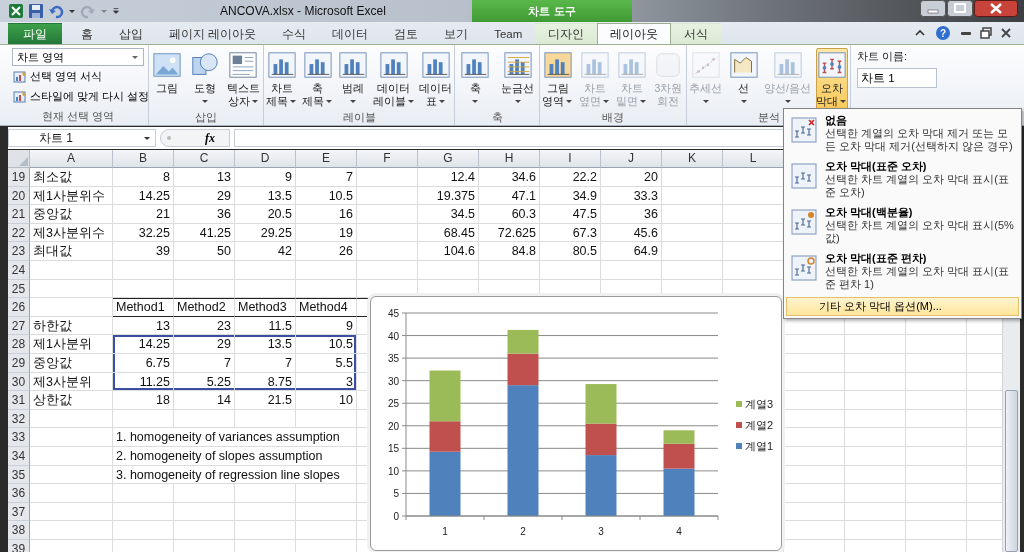  I want to click on name-box: 차트 1, so click(82, 138).